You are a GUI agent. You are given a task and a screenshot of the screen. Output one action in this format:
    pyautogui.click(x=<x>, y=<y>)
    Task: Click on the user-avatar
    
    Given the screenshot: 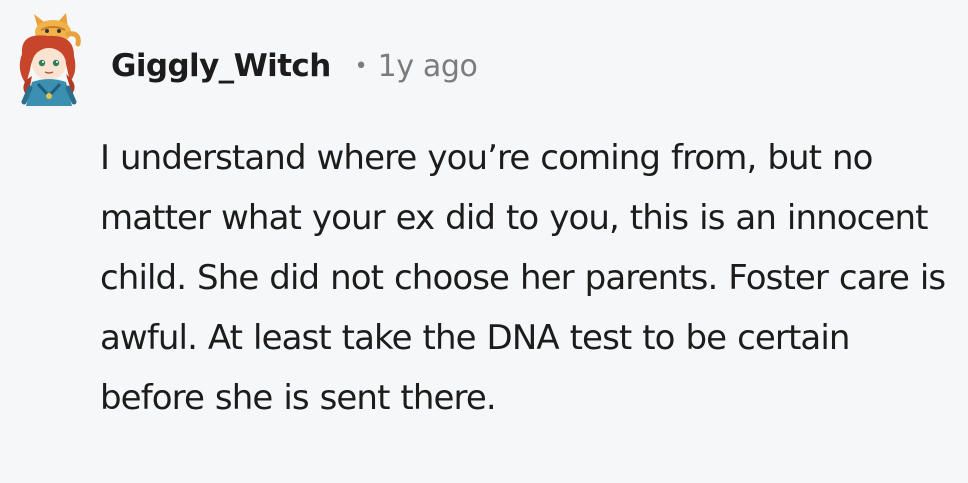 What is the action you would take?
    pyautogui.click(x=51, y=59)
    